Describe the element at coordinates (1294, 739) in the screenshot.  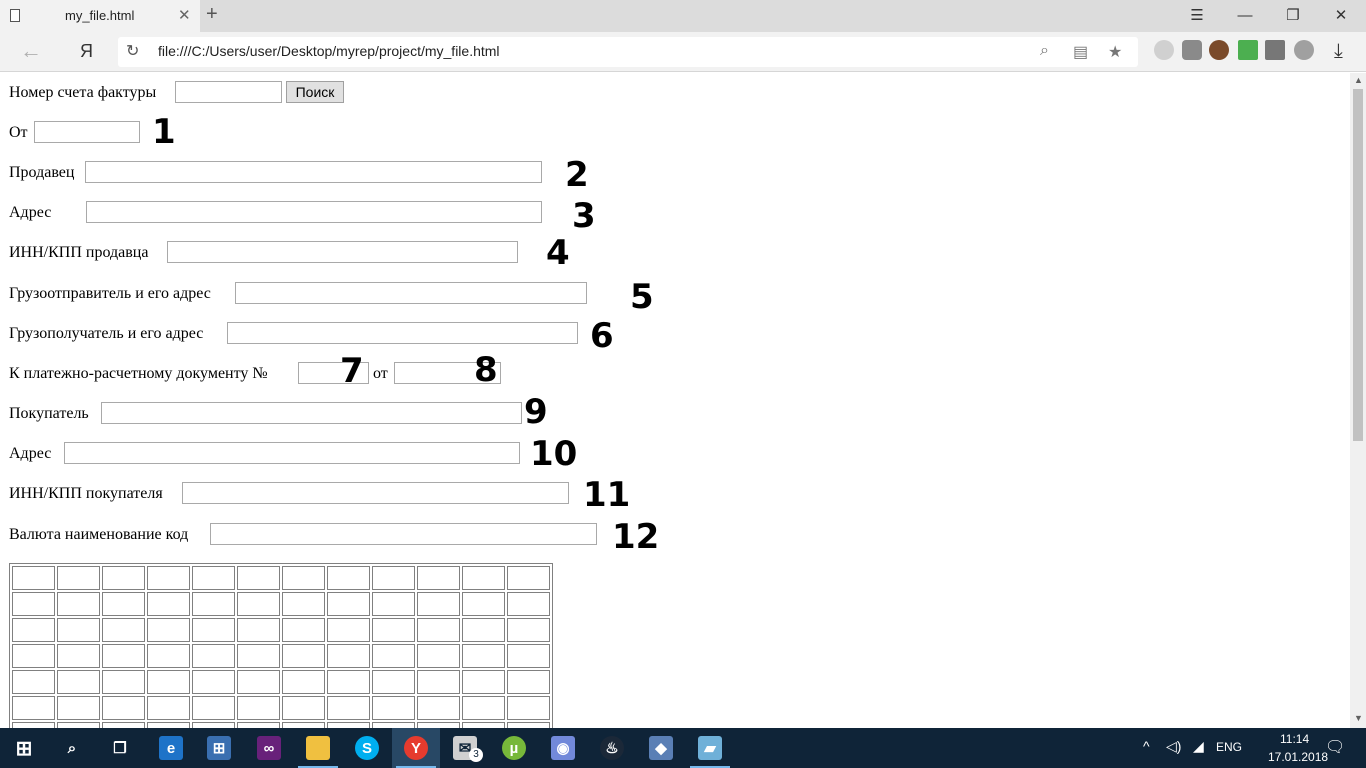
I see `clock-time: 11:14` at that location.